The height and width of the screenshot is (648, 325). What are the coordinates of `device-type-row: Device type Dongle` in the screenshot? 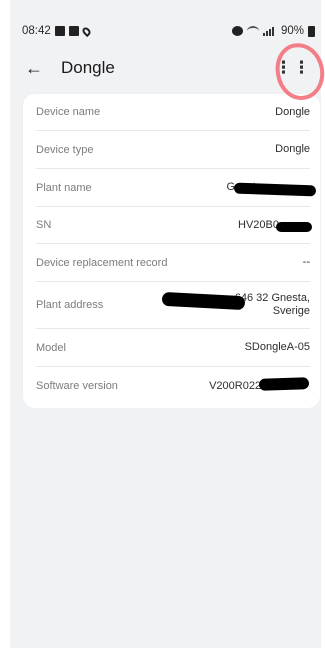 It's located at (173, 150).